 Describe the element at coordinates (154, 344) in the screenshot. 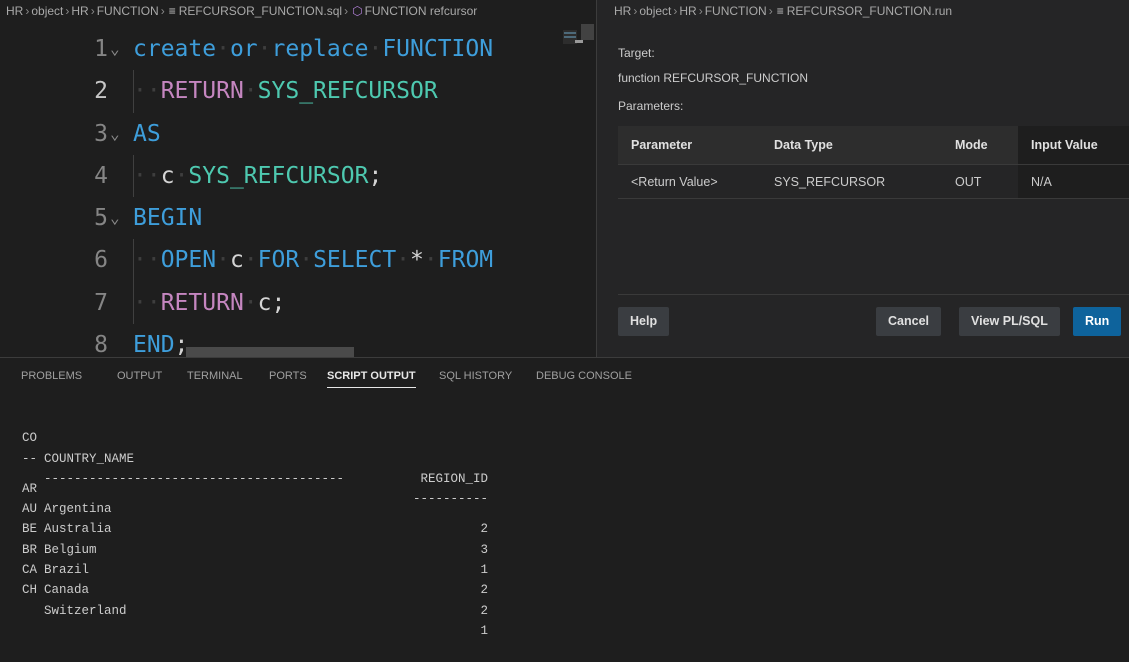

I see `code-token: END` at that location.